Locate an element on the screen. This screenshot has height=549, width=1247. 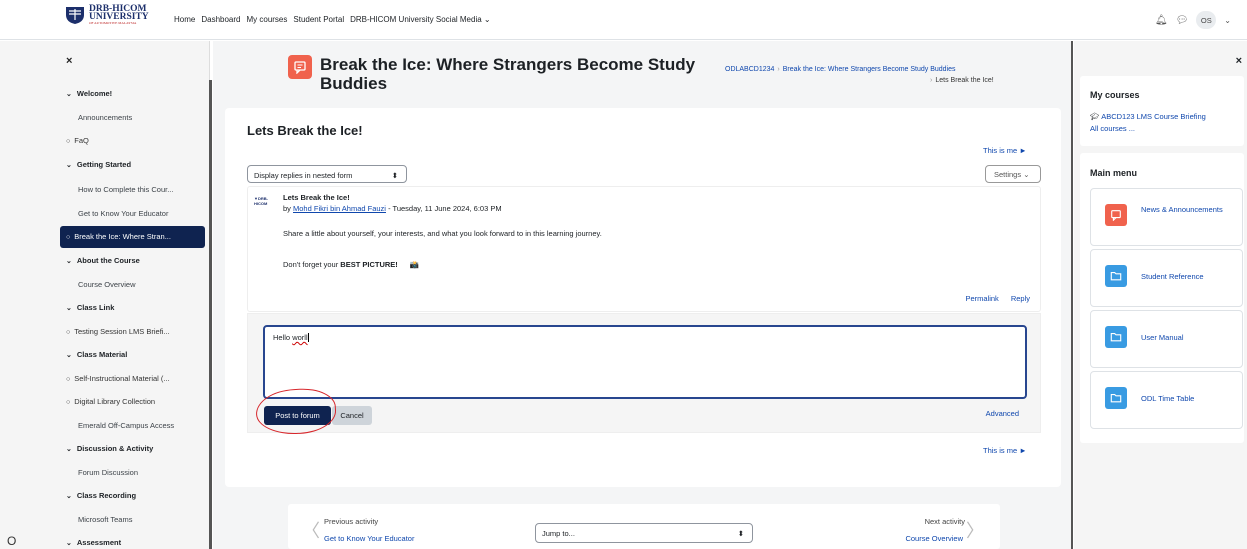
reminder-bold: BEST PICTURE! is located at coordinates (369, 264).